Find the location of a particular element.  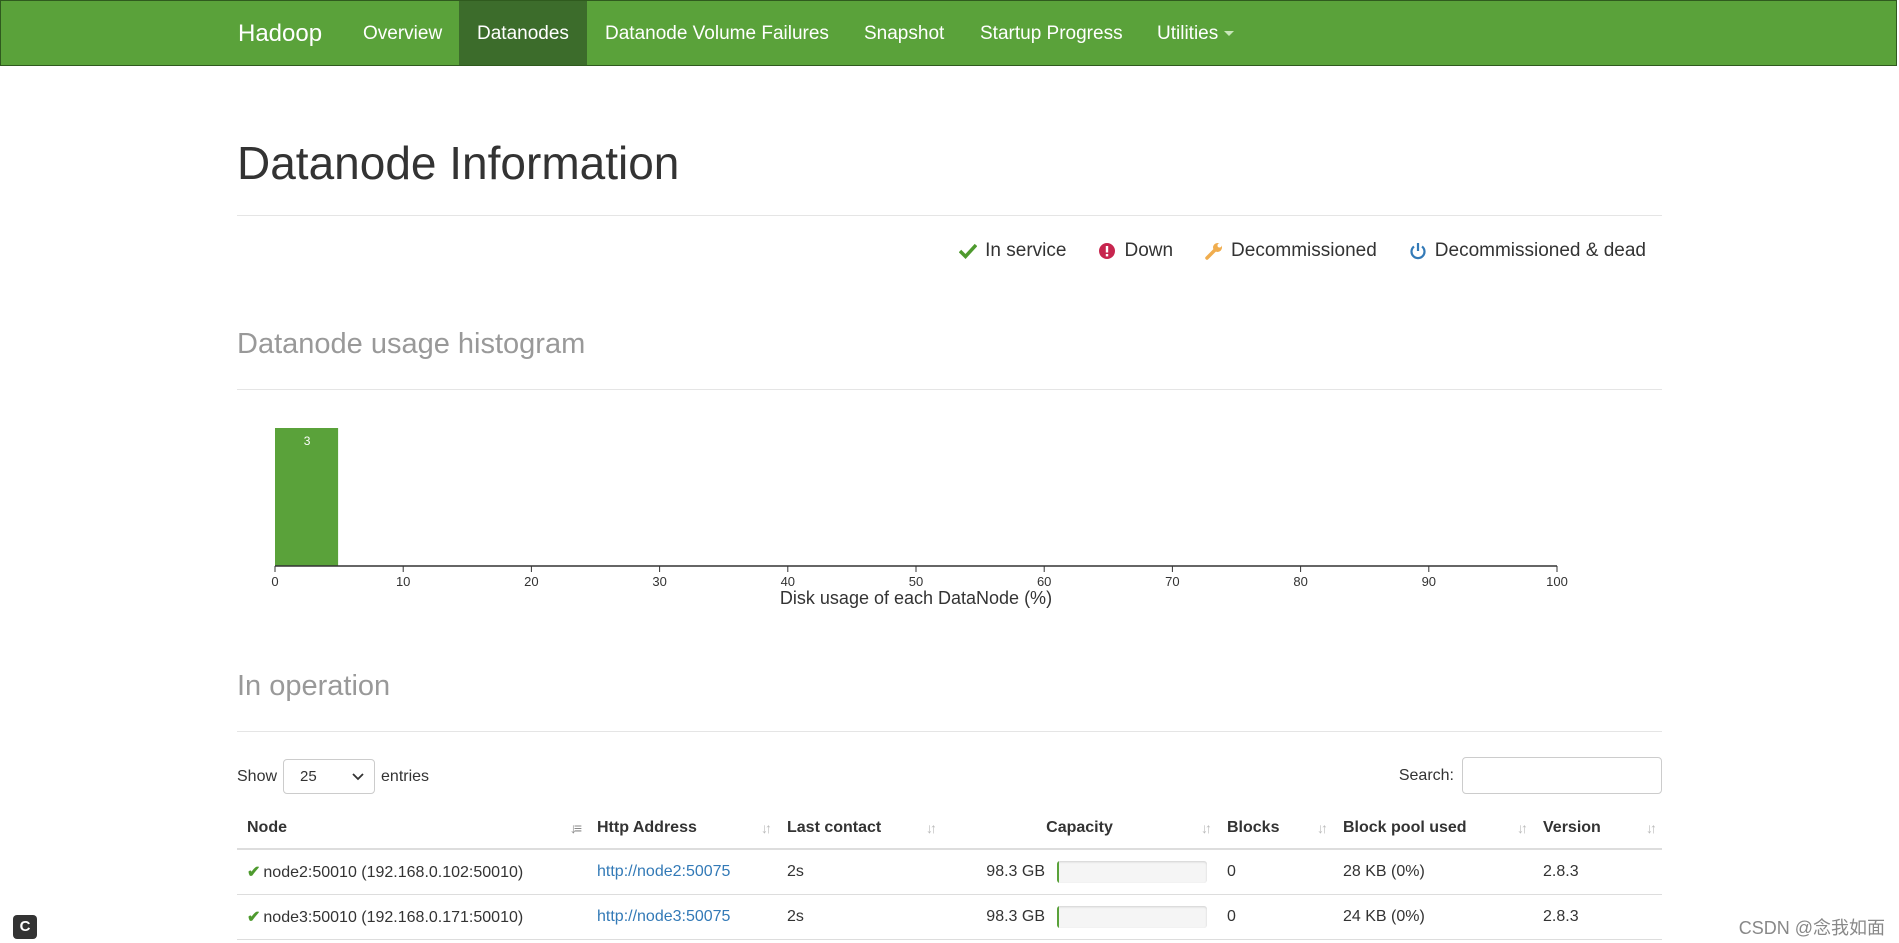

corner-badge: C is located at coordinates (25, 927).